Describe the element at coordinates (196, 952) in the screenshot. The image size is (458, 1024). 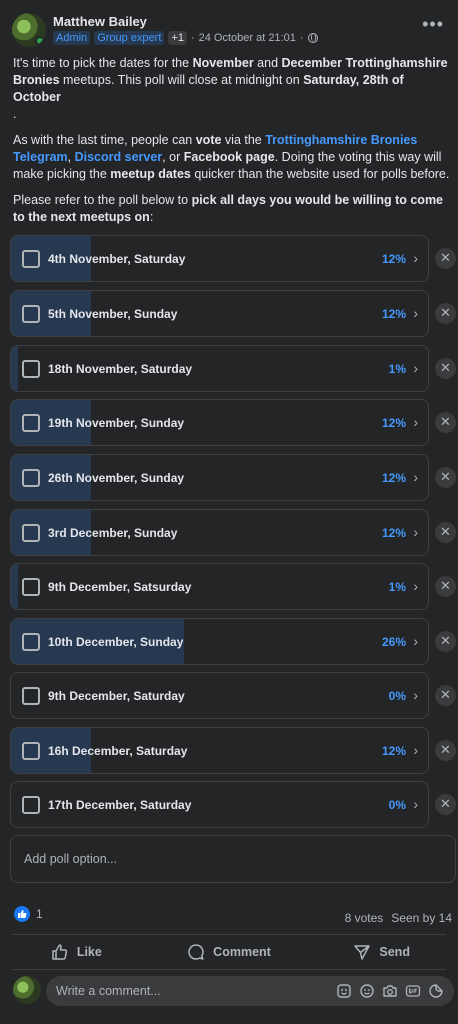
I see `comment-bubble-icon` at that location.